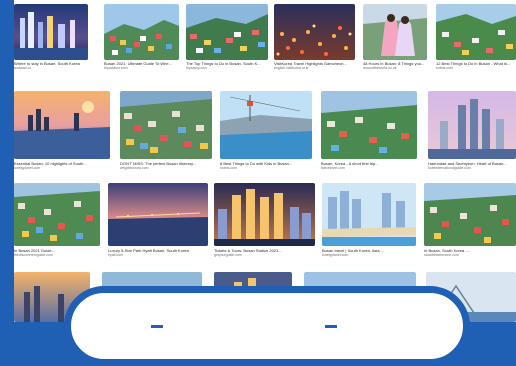 The height and width of the screenshot is (366, 516). I want to click on result-source: aodarav.co, so click(23, 68).